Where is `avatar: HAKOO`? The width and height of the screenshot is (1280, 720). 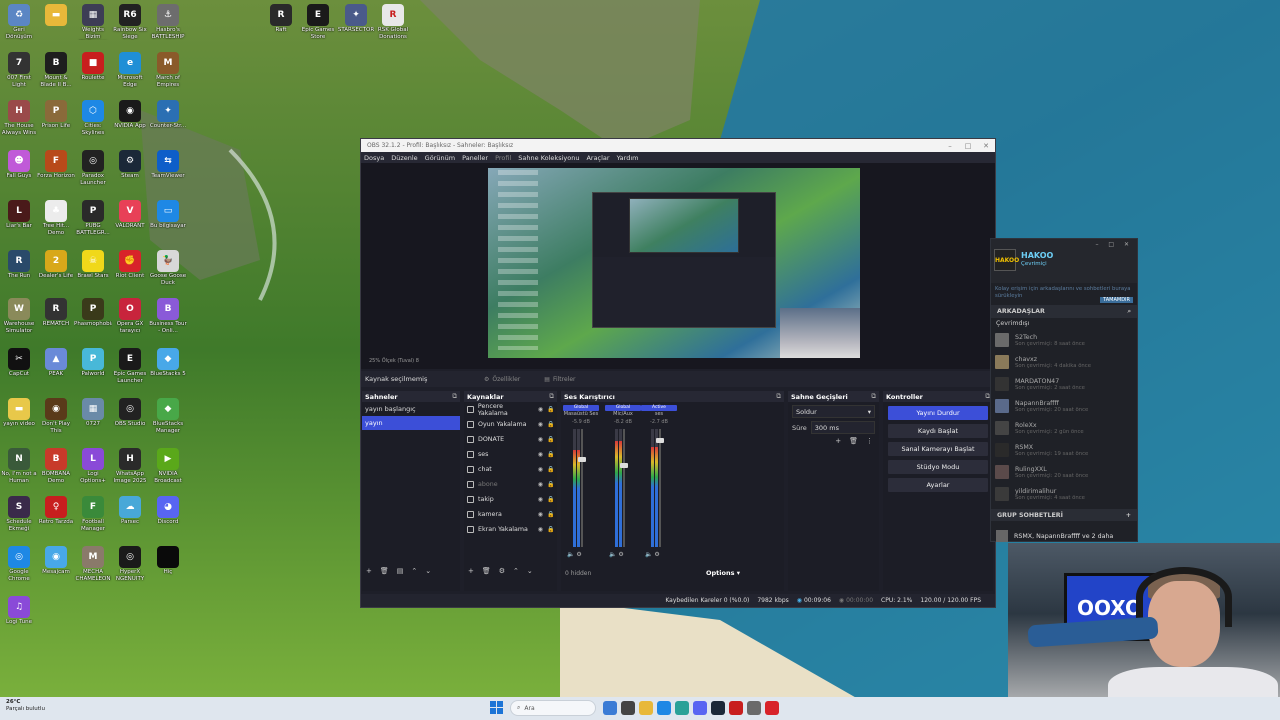
avatar: HAKOO is located at coordinates (1006, 260).